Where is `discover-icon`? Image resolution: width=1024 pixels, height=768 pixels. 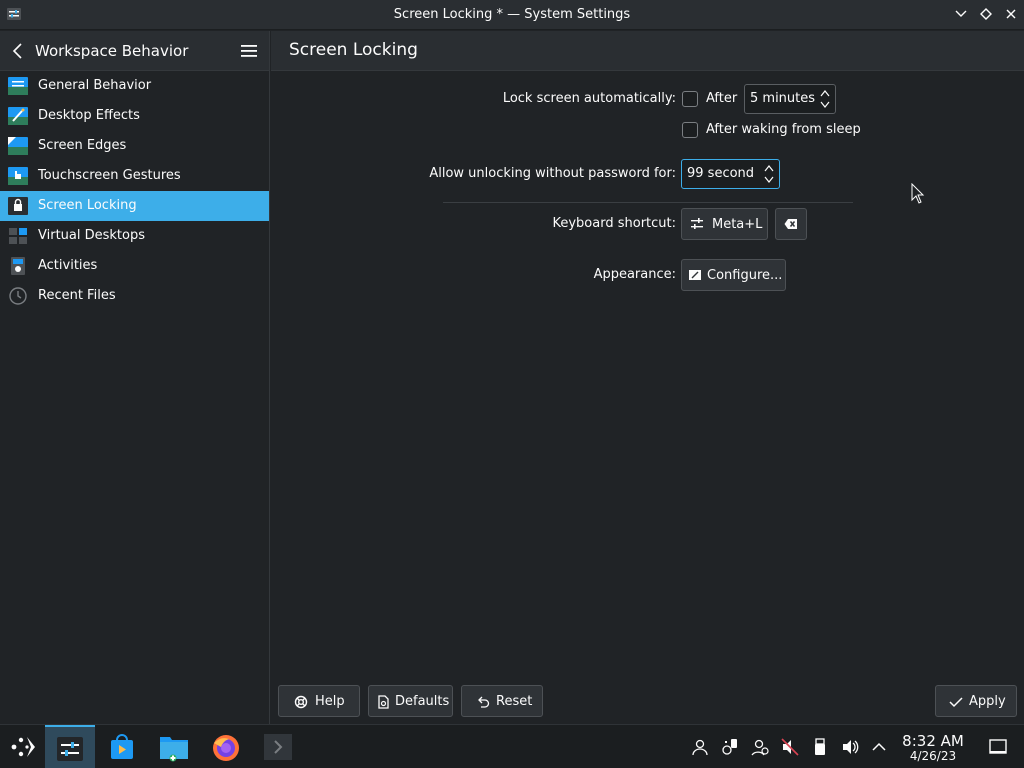 discover-icon is located at coordinates (122, 746).